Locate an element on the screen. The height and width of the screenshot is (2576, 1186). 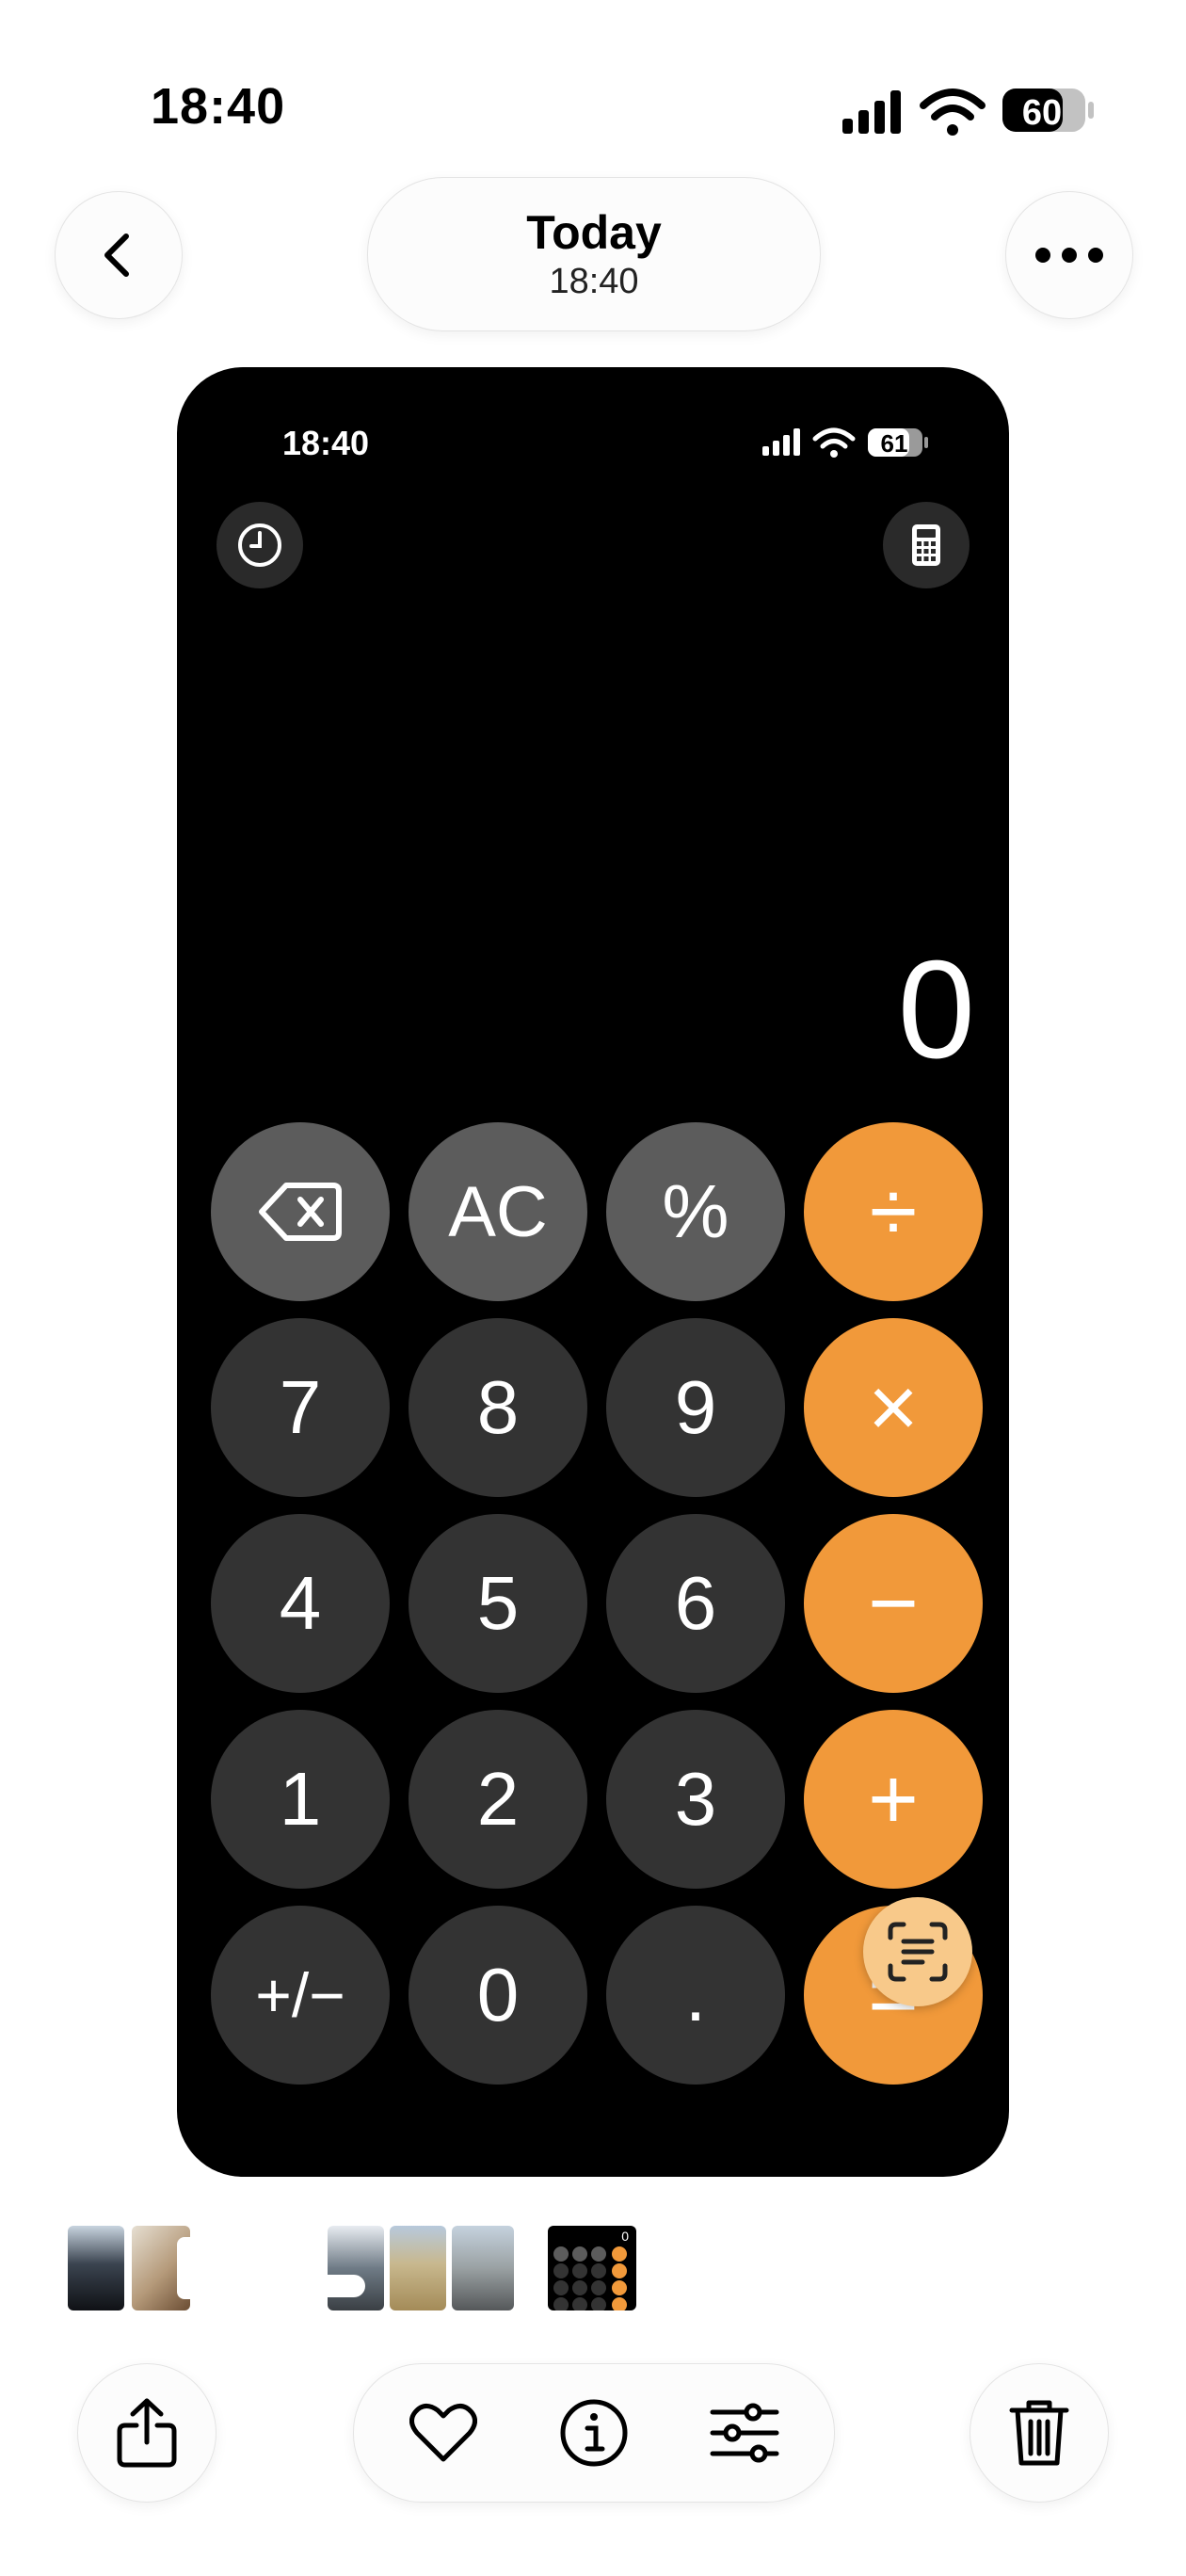
live-text-button is located at coordinates (917, 1951).